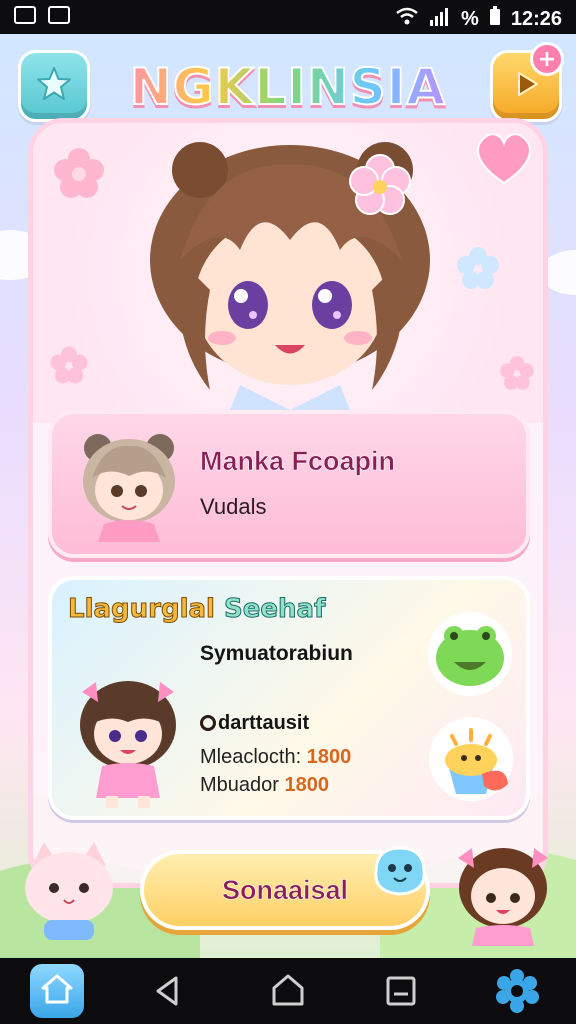  Describe the element at coordinates (59, 15) in the screenshot. I see `notification-icon` at that location.